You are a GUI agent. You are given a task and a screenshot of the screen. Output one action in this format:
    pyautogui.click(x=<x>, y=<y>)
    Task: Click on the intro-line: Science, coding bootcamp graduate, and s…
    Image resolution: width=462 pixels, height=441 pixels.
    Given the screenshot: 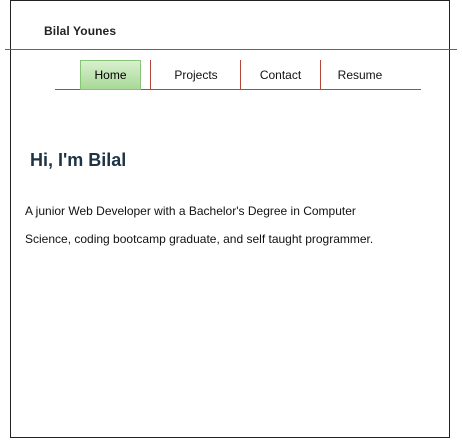 What is the action you would take?
    pyautogui.click(x=199, y=239)
    